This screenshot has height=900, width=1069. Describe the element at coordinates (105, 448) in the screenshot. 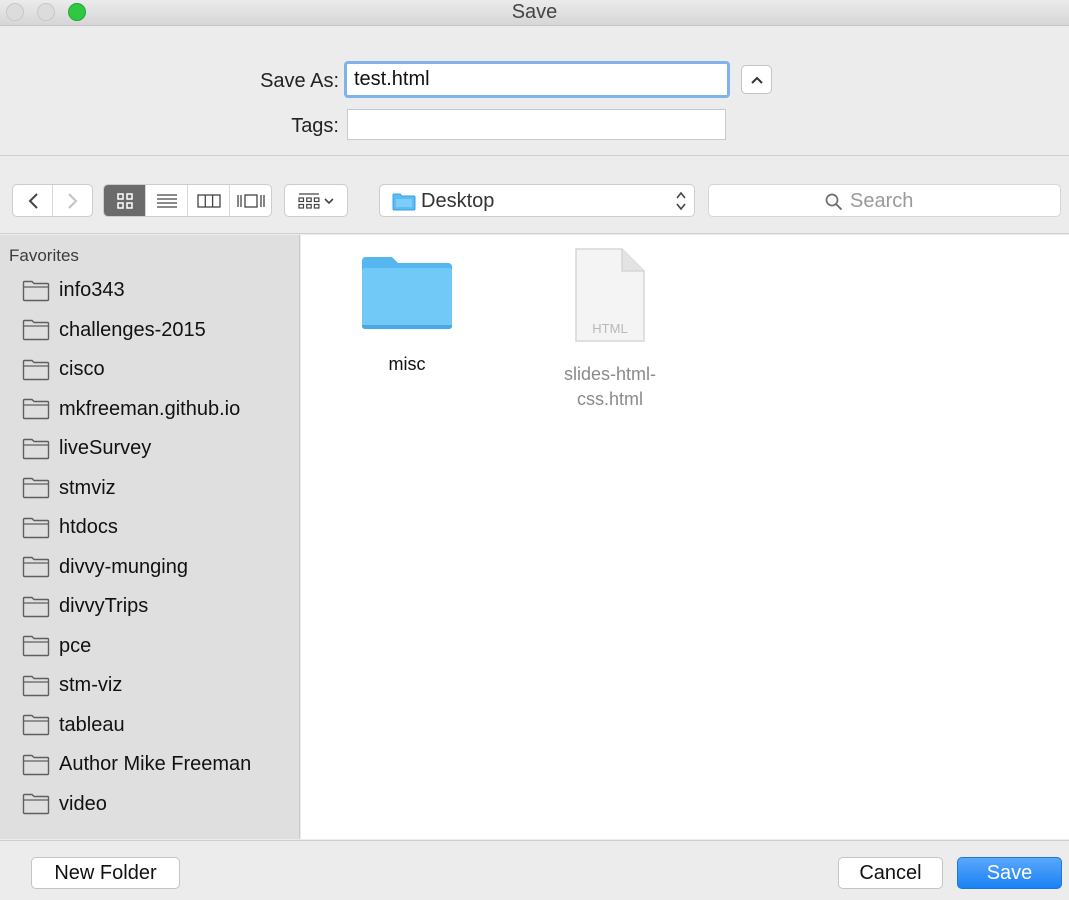

I see `sidebar-item-label: liveSurvey` at that location.